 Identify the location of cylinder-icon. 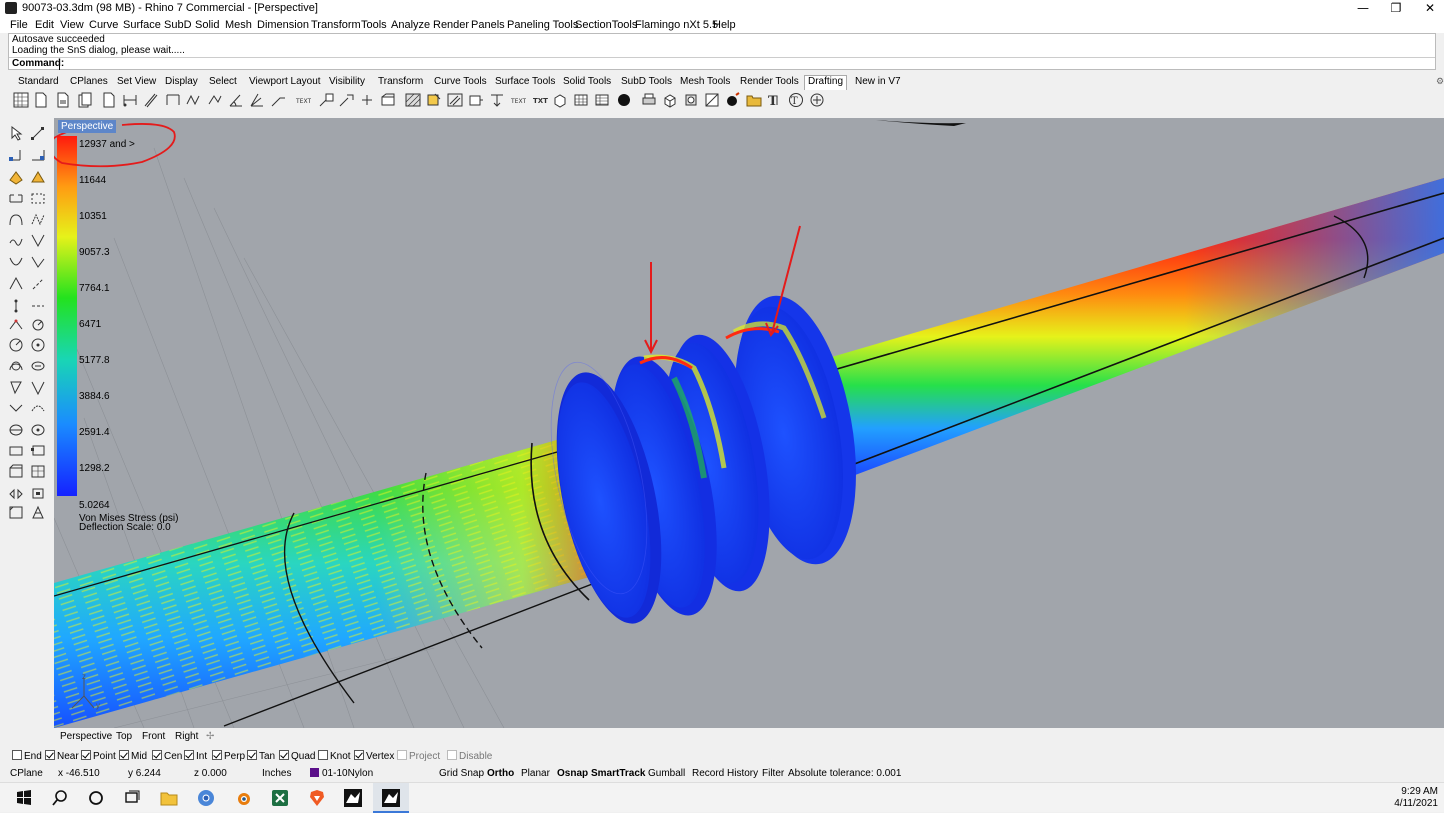
(16, 471).